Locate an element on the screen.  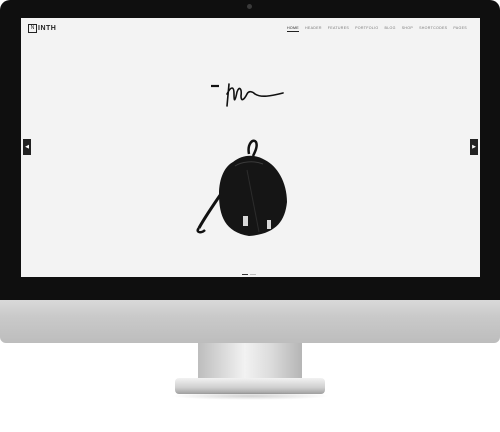
chevron-left-icon: ◀ is located at coordinates (27, 147).